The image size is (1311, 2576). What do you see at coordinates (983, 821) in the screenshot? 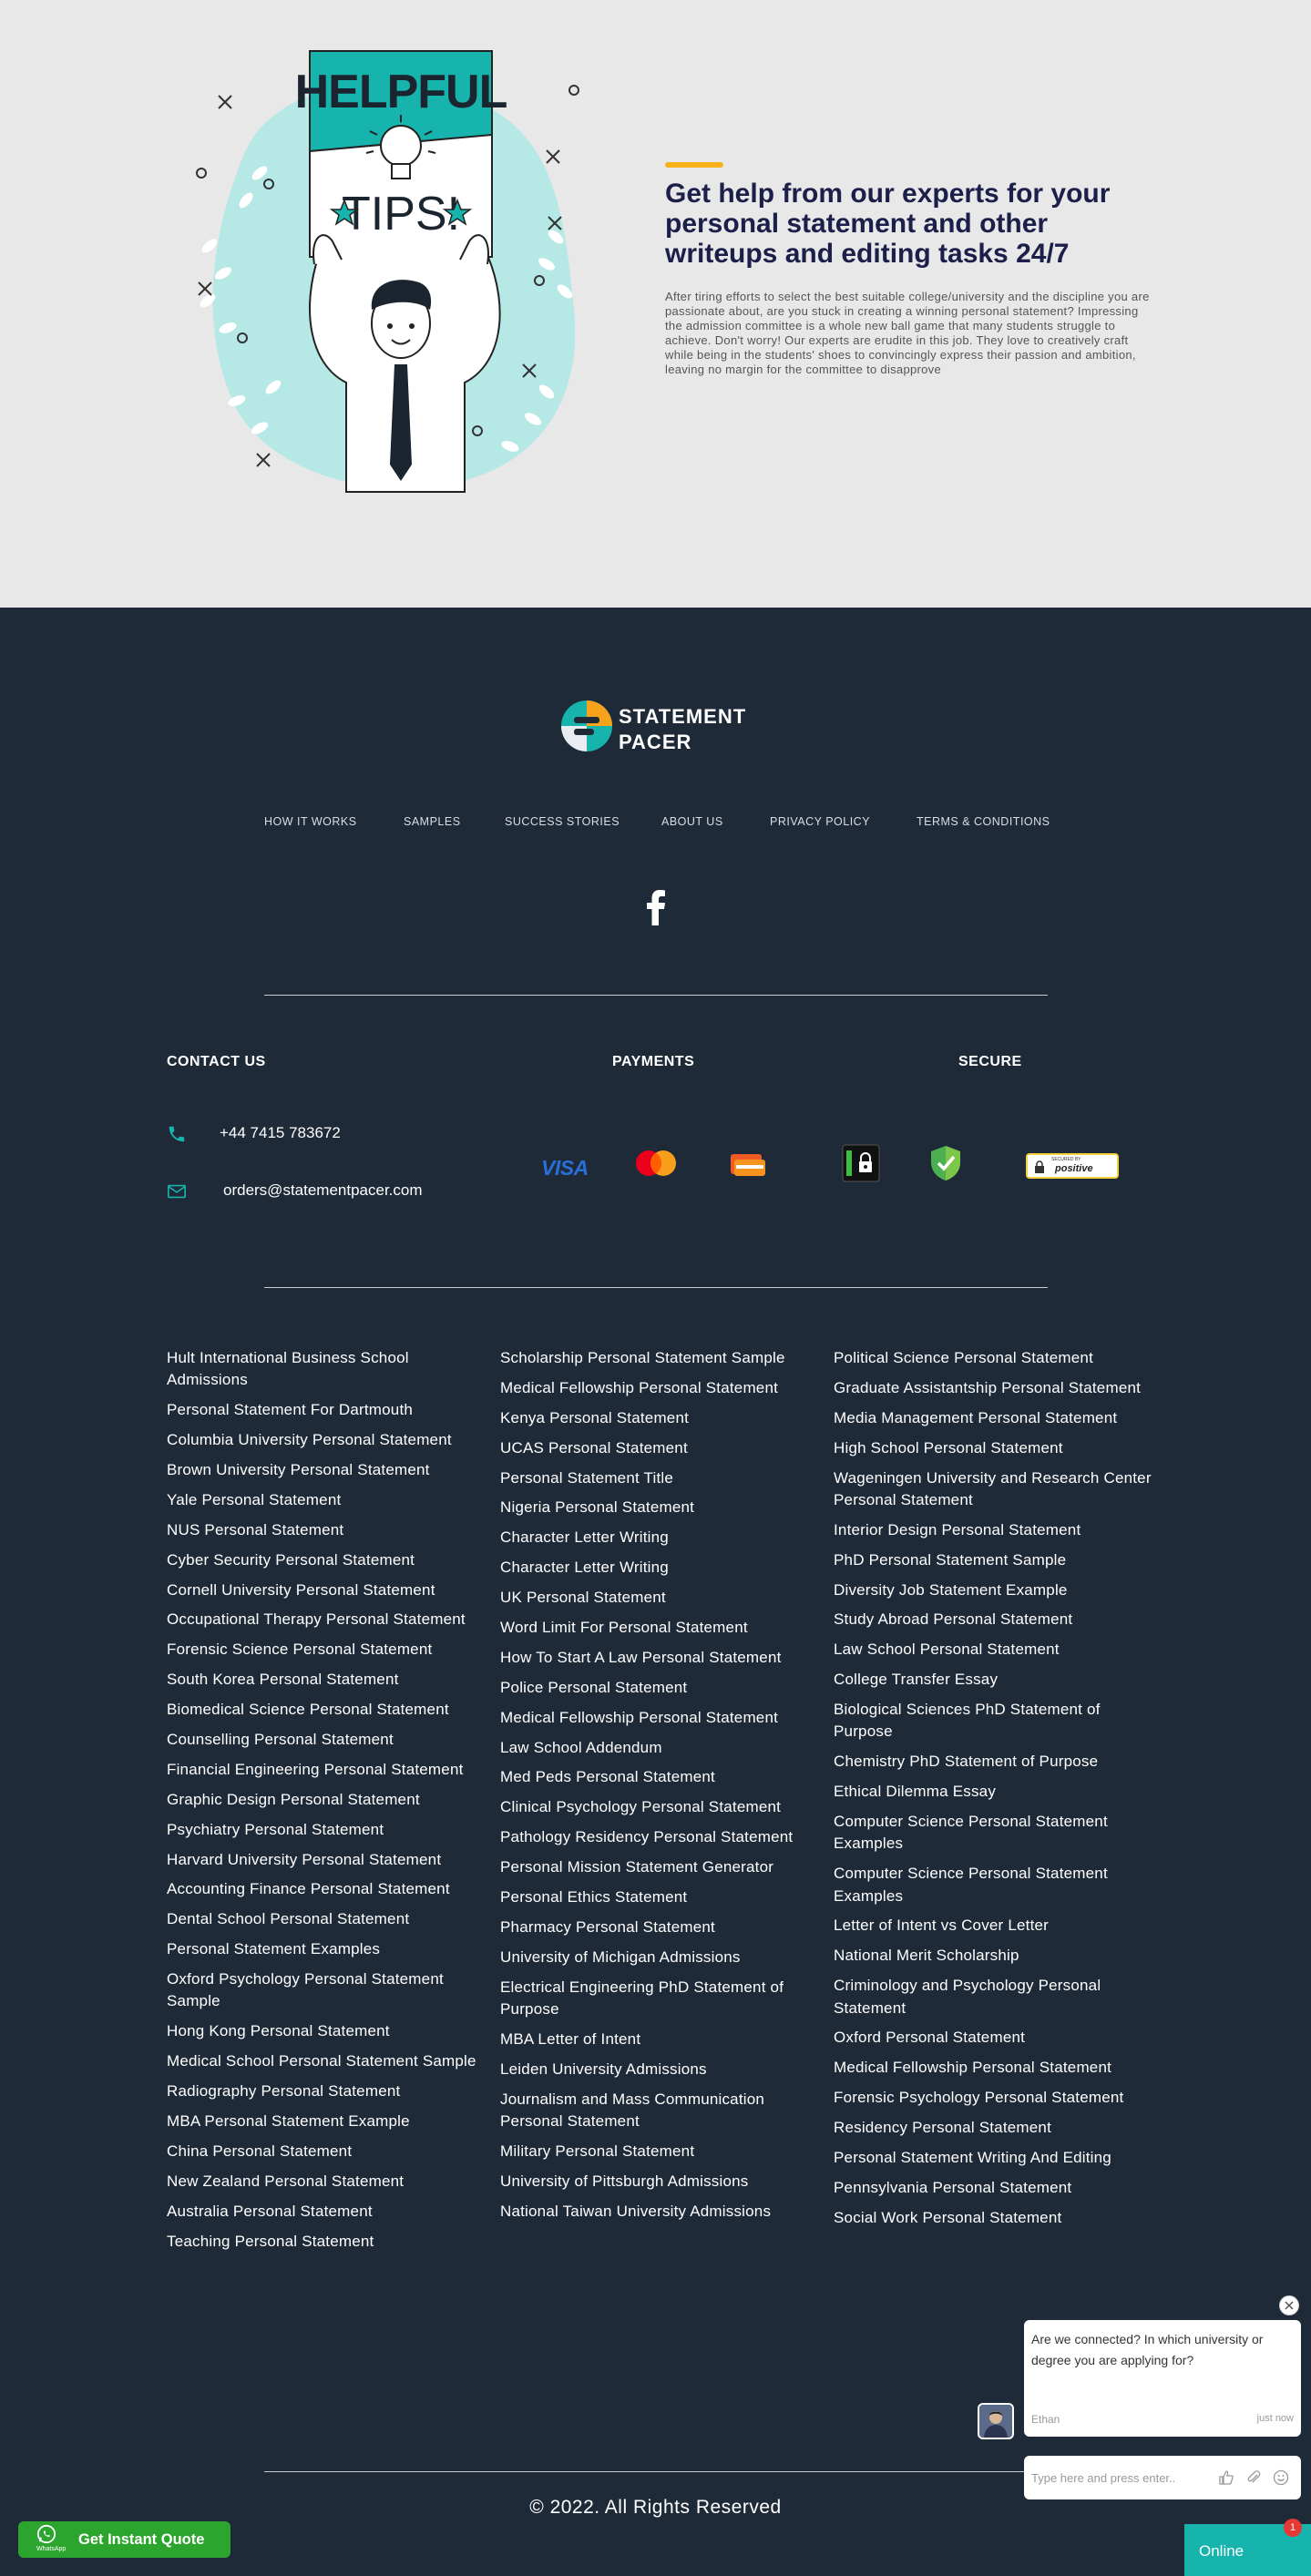
I see `nav-terms-conditions: TERMS & CONDITIONS` at bounding box center [983, 821].